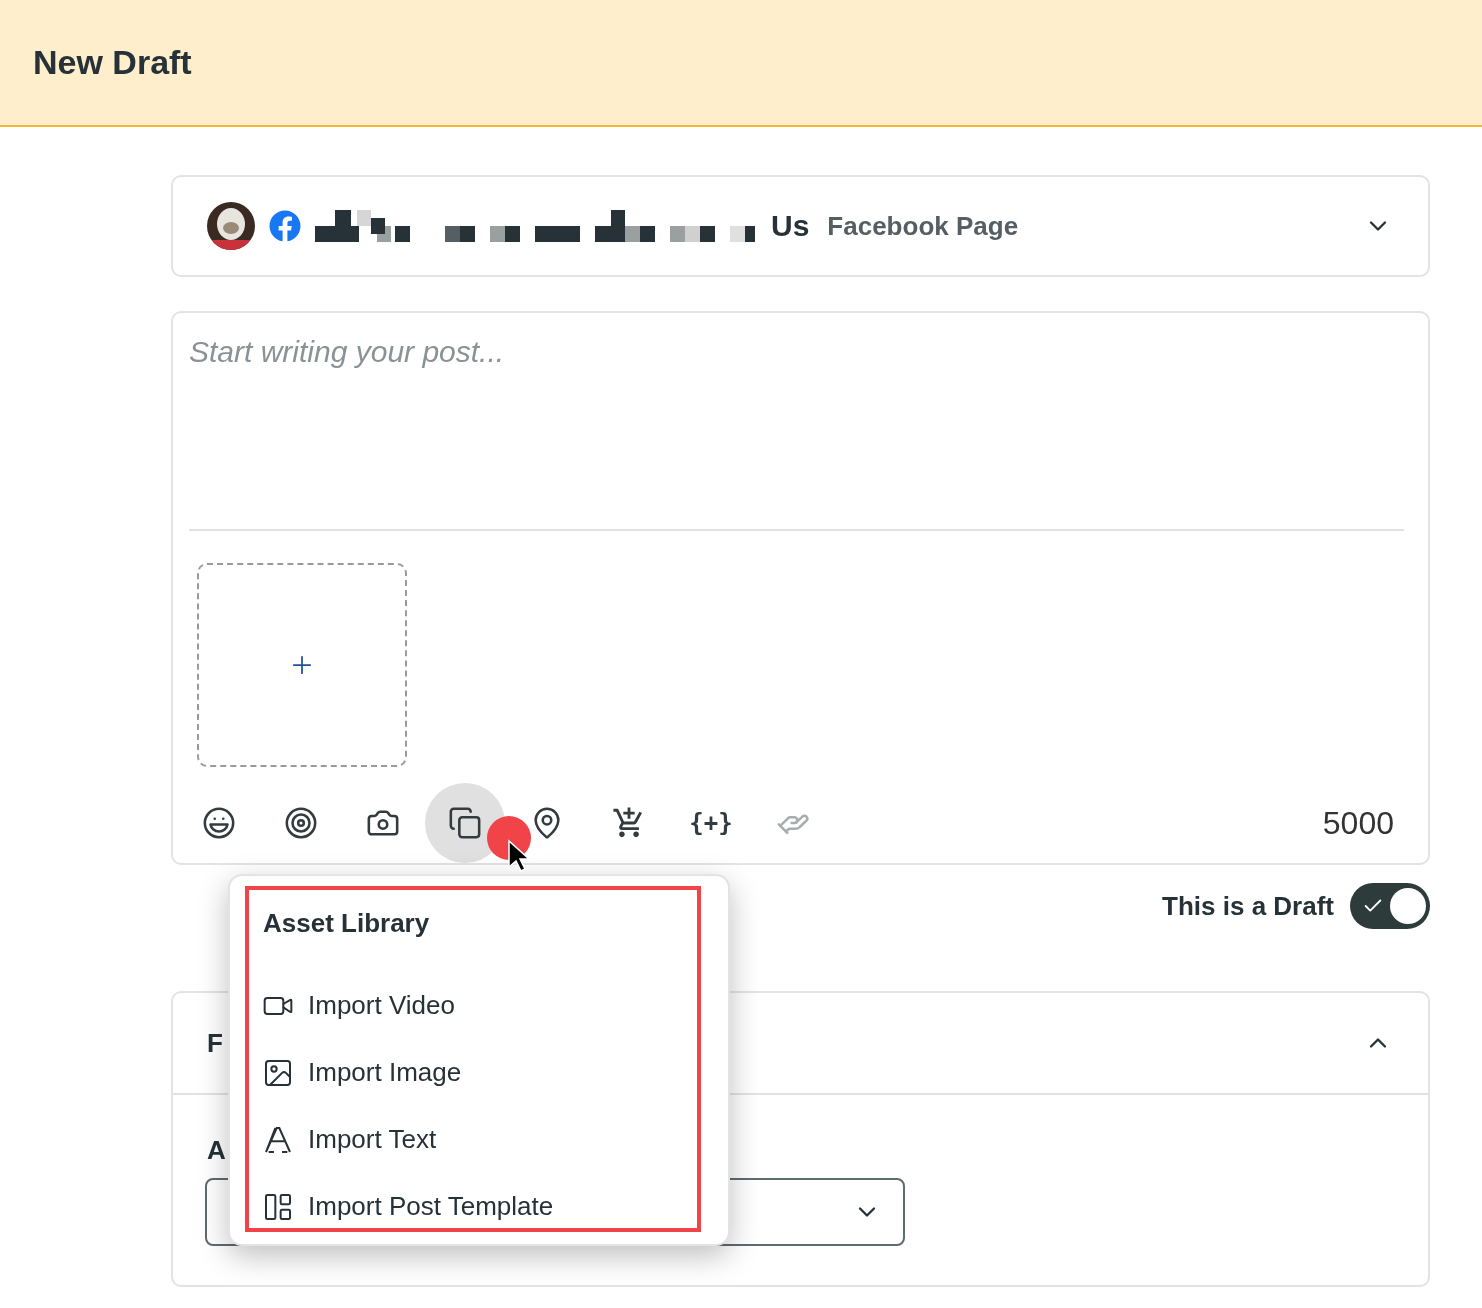 Image resolution: width=1482 pixels, height=1308 pixels. What do you see at coordinates (216, 1150) in the screenshot?
I see `field-label: A` at bounding box center [216, 1150].